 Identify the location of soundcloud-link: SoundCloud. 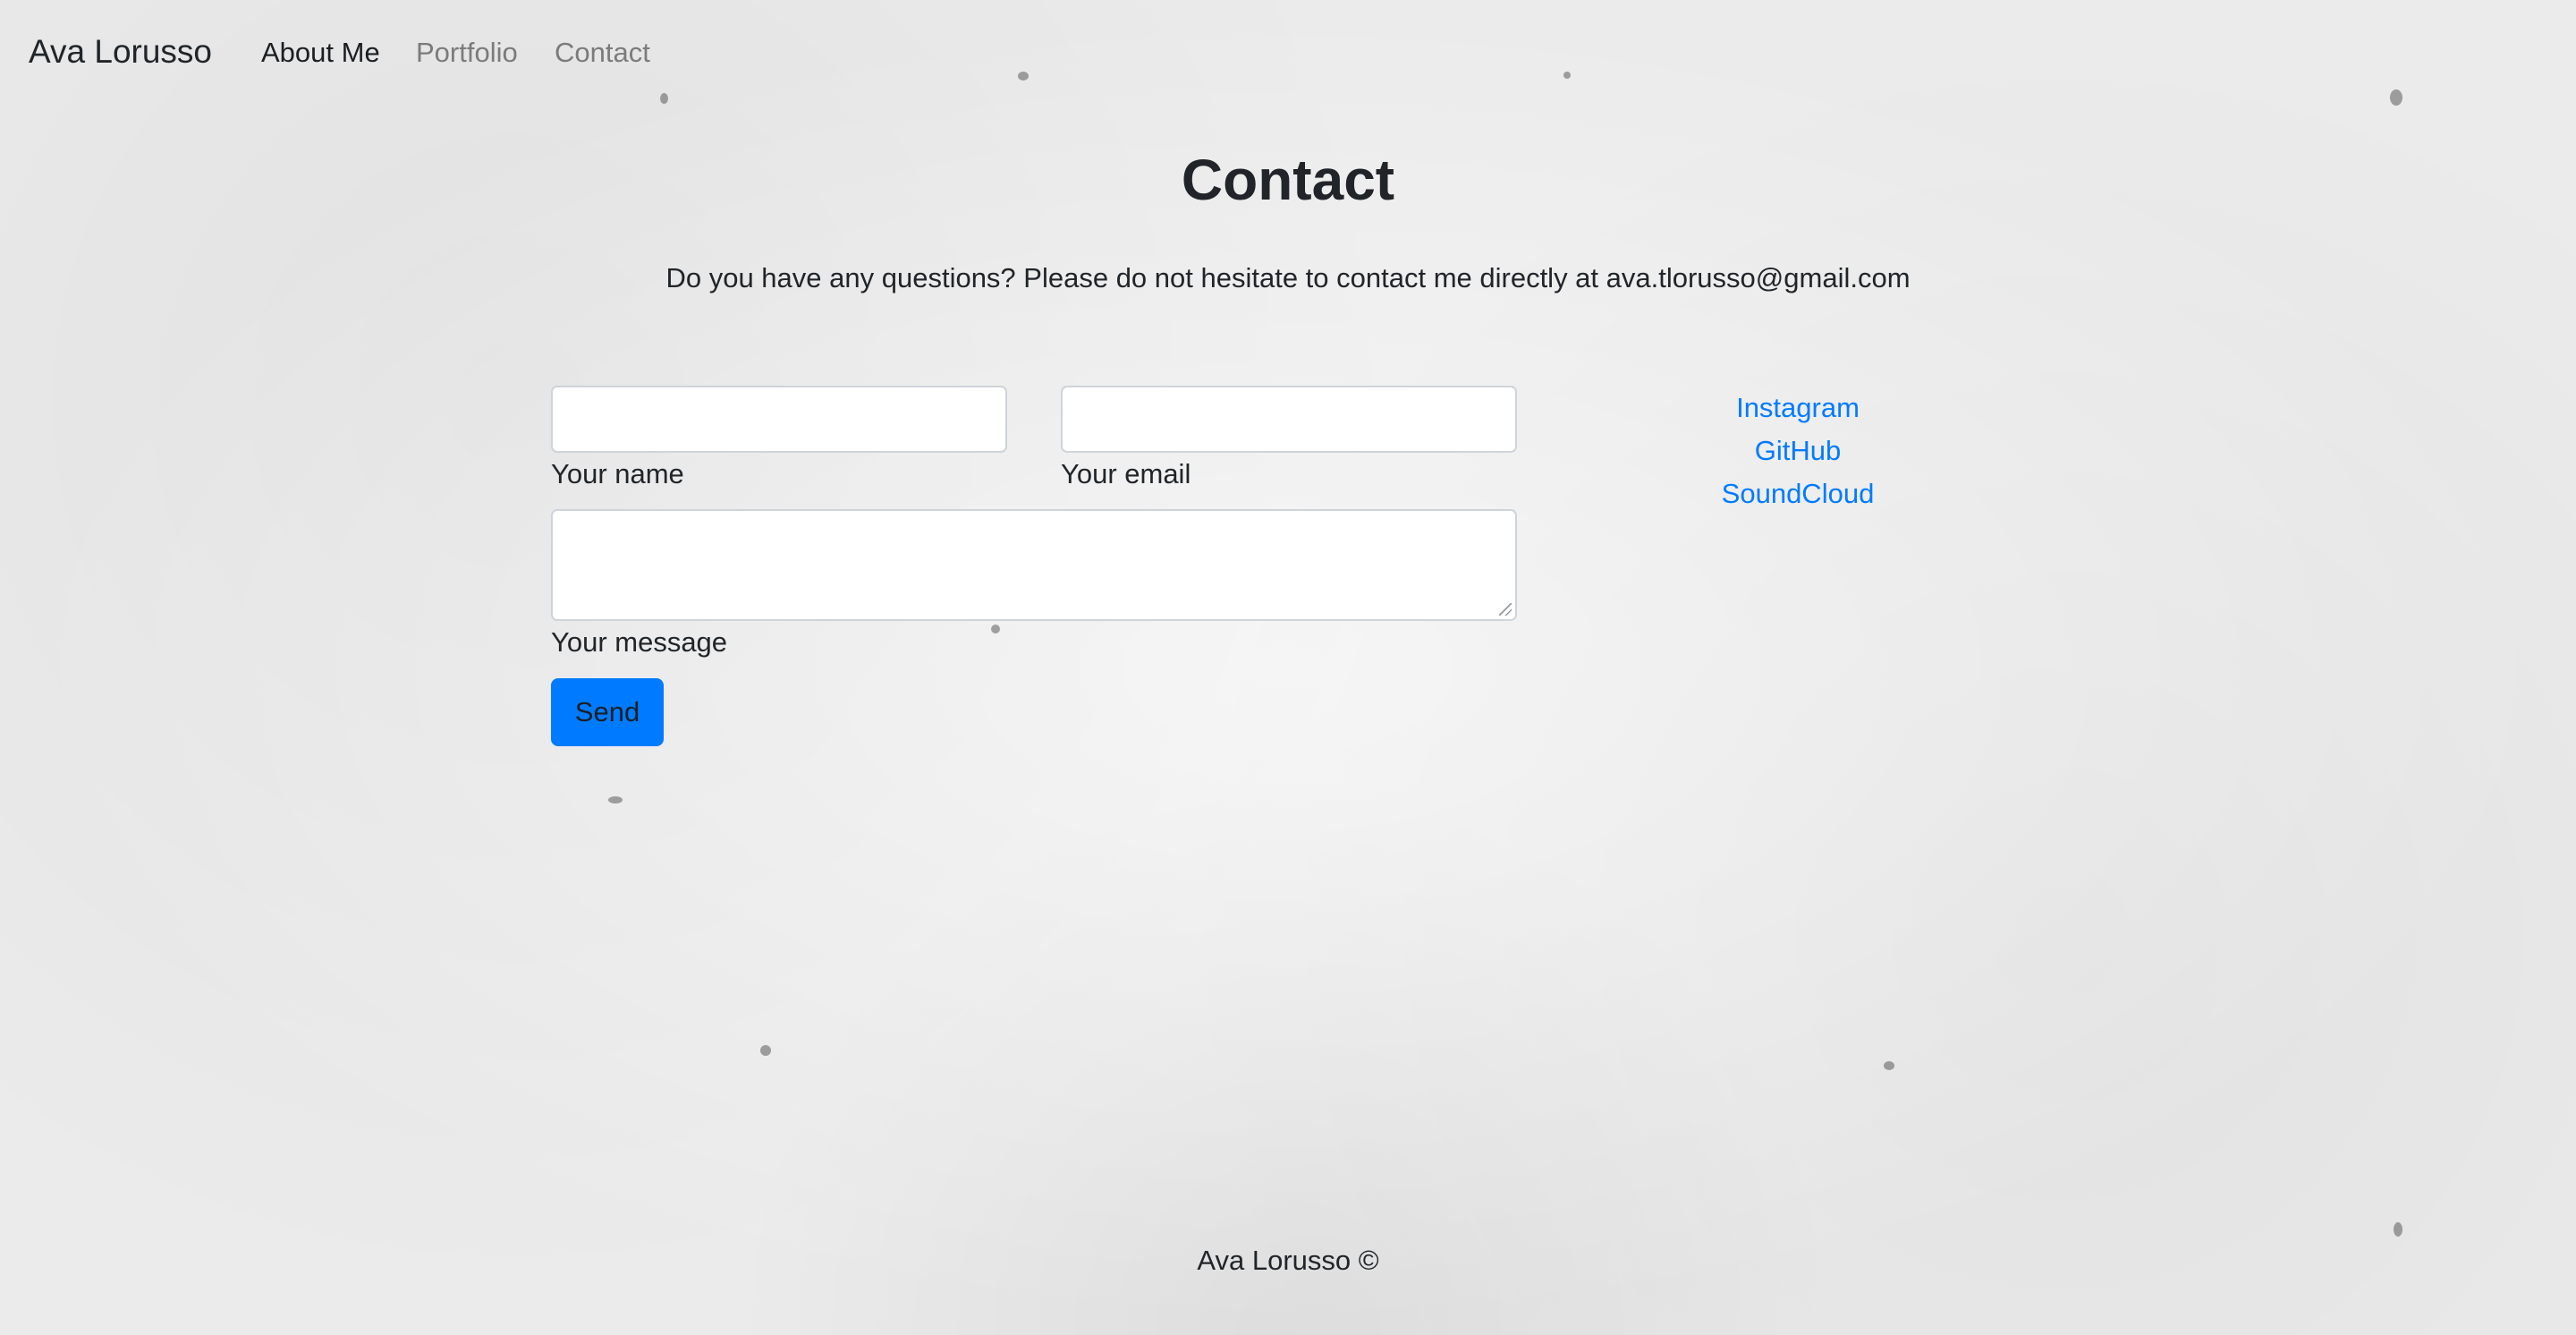
(1798, 493).